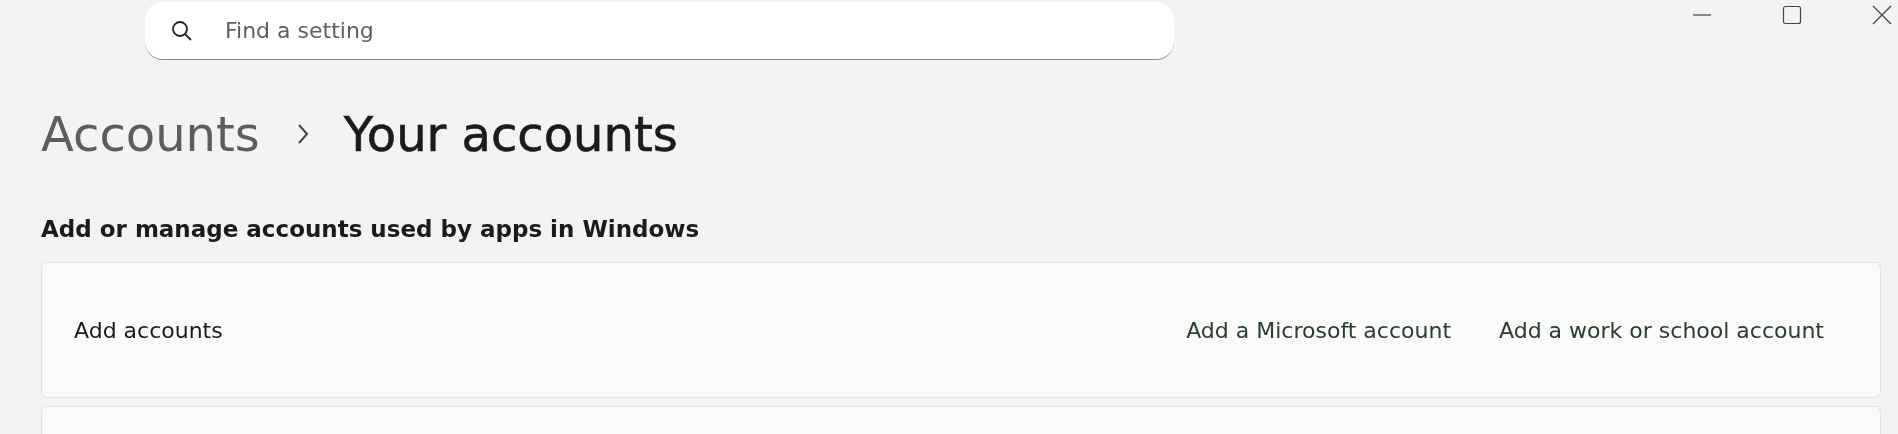 The width and height of the screenshot is (1898, 434). What do you see at coordinates (1319, 330) in the screenshot?
I see `add-account-link: Add a Microsoft account` at bounding box center [1319, 330].